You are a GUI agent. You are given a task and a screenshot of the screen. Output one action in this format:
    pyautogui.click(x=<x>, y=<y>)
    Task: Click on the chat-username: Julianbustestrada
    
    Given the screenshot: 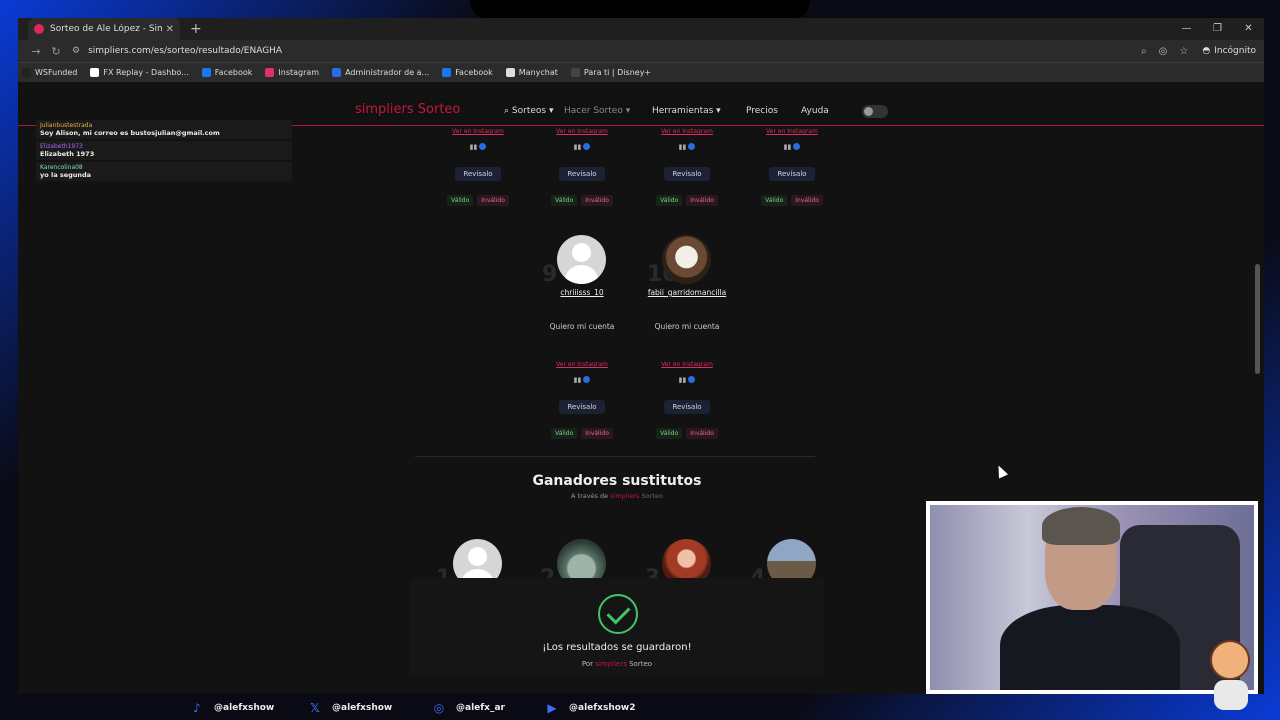 What is the action you would take?
    pyautogui.click(x=66, y=125)
    